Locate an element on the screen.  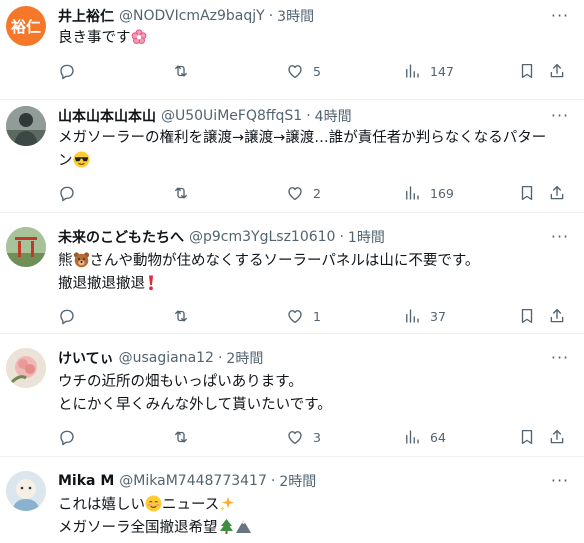
post-text-line: 撤退撤退撤退 is located at coordinates (101, 284).